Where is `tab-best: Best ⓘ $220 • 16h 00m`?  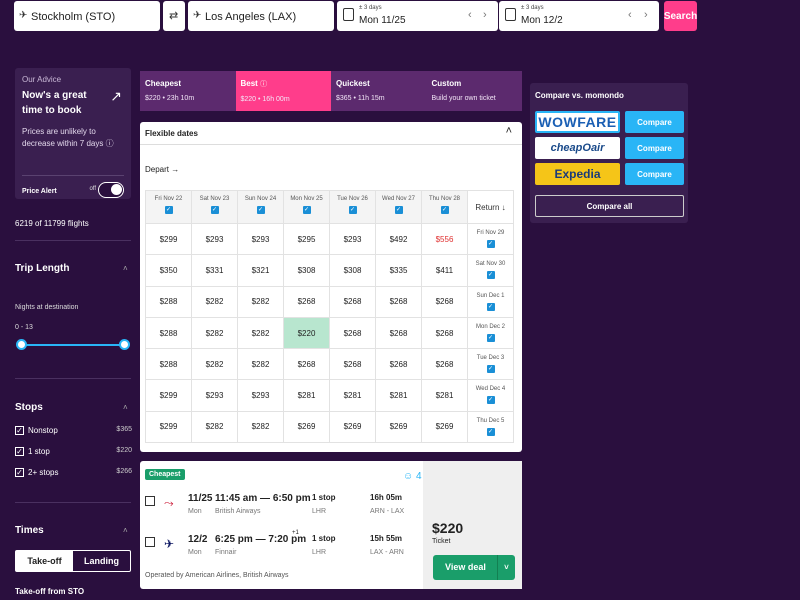 tab-best: Best ⓘ $220 • 16h 00m is located at coordinates (283, 91).